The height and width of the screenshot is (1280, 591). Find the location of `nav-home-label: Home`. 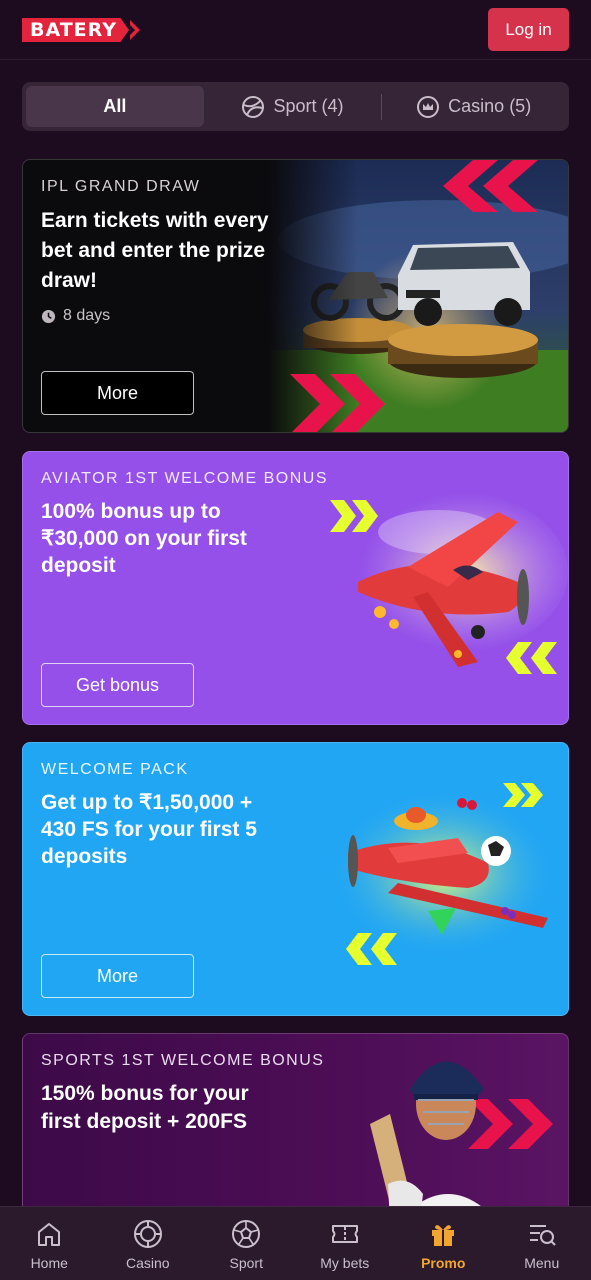

nav-home-label: Home is located at coordinates (49, 1263).